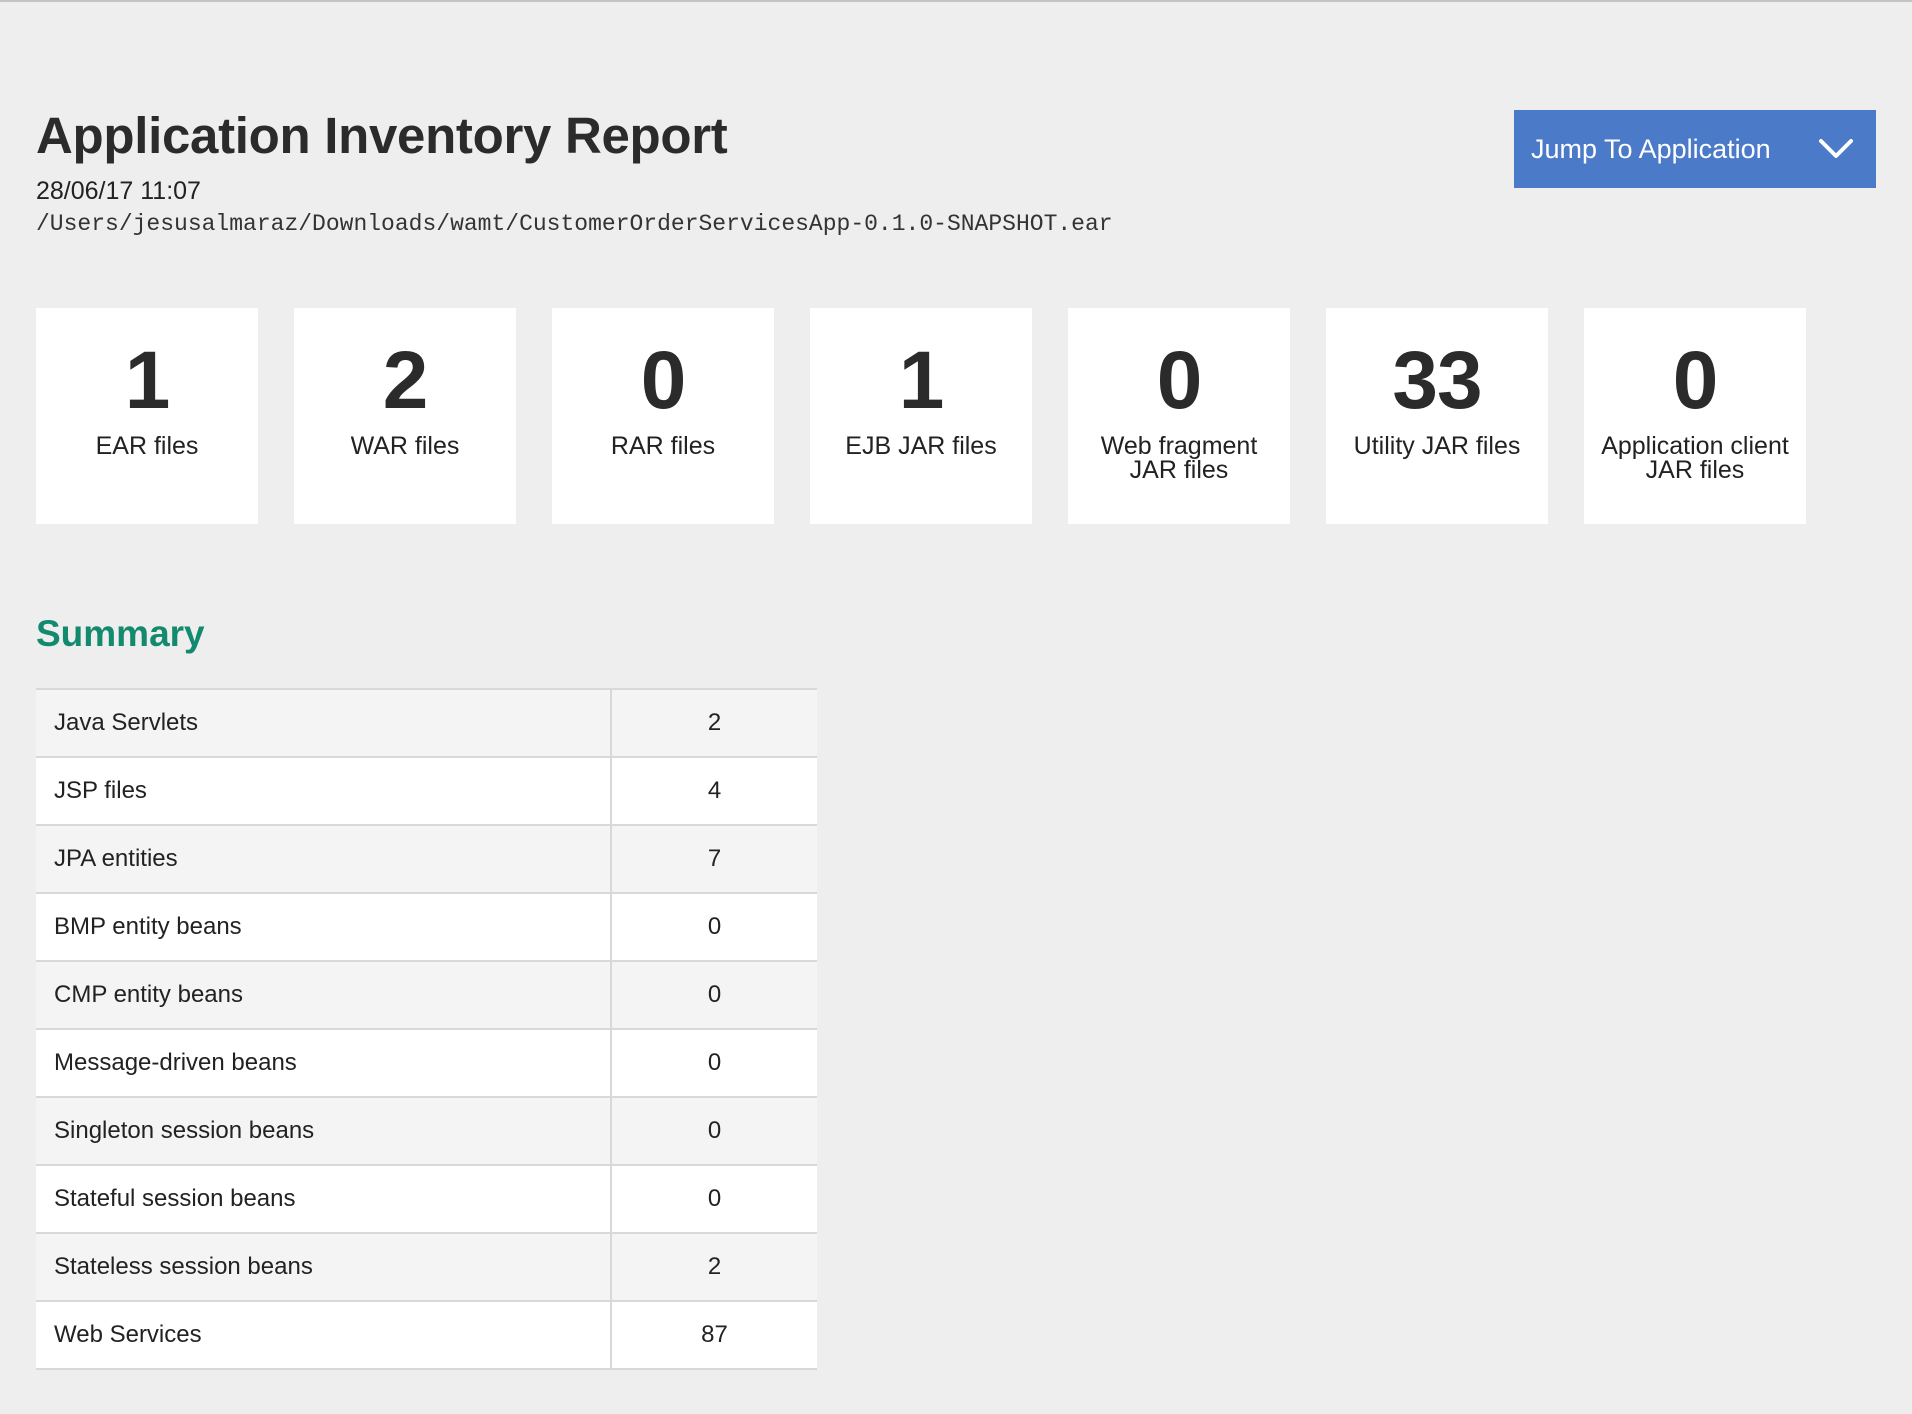 This screenshot has width=1912, height=1414. I want to click on table-row: Java Servlets 2, so click(426, 723).